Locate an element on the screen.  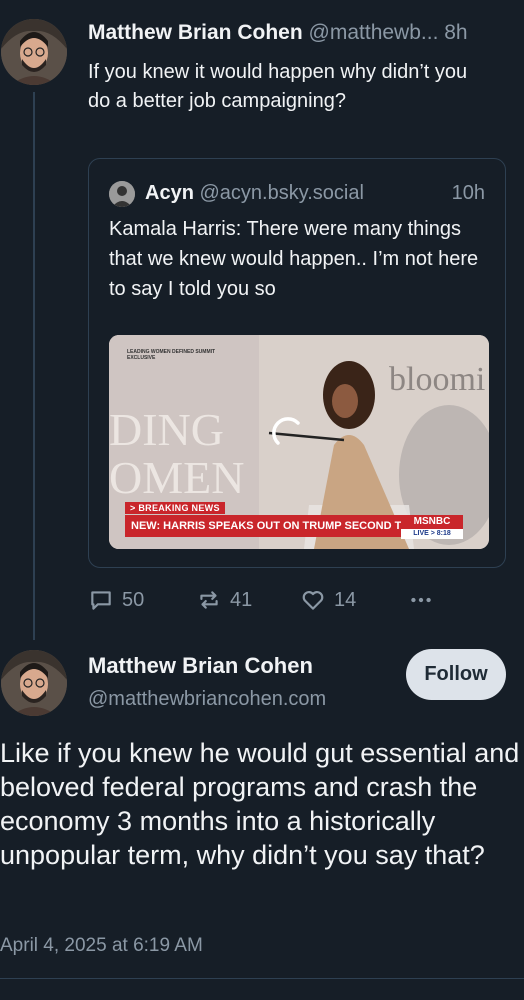
main-author-avatar is located at coordinates (34, 683).